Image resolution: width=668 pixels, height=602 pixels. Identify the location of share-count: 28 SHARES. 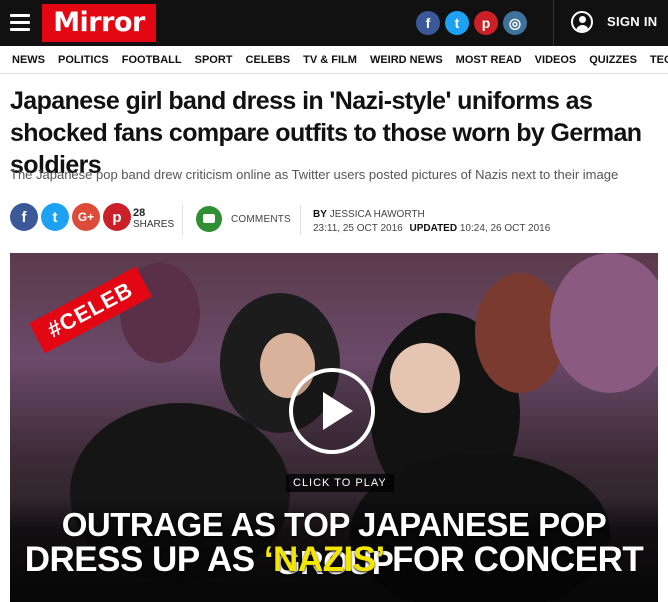
(153, 219).